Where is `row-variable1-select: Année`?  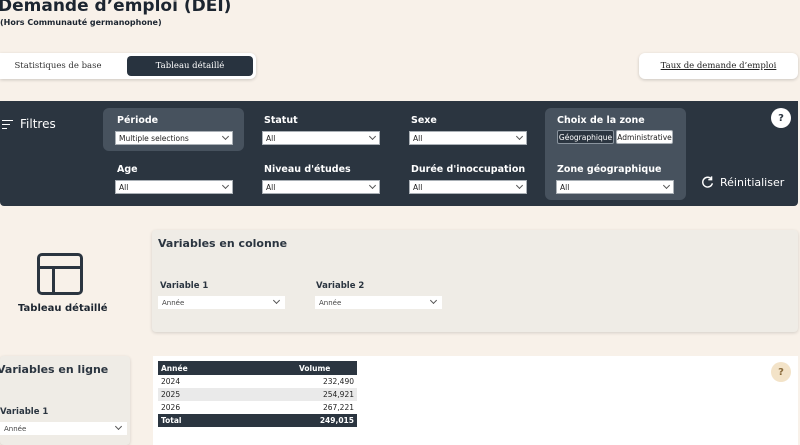 row-variable1-select: Année is located at coordinates (63, 428).